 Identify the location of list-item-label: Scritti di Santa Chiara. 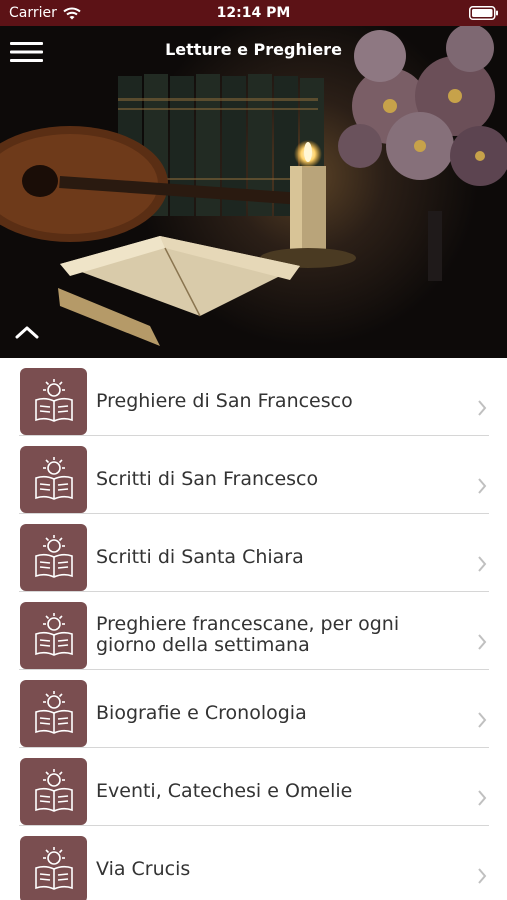
(200, 556).